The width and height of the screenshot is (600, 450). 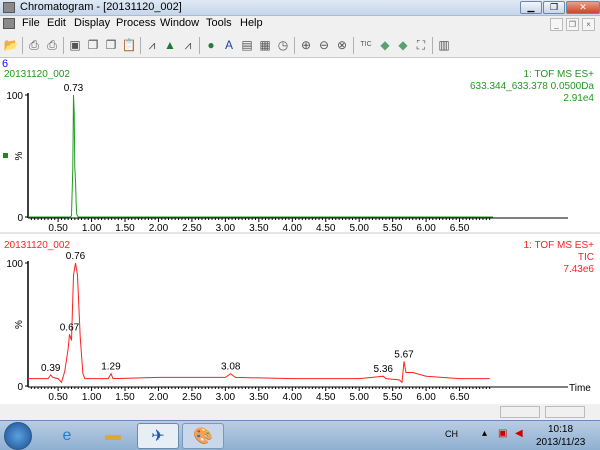 I want to click on internet-explorer-icon: e, so click(x=67, y=436).